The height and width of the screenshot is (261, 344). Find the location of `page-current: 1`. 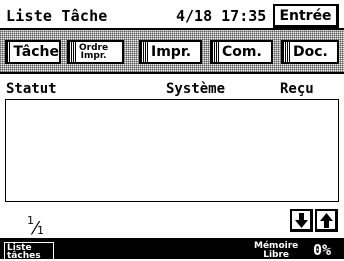

page-current: 1 is located at coordinates (30, 220).